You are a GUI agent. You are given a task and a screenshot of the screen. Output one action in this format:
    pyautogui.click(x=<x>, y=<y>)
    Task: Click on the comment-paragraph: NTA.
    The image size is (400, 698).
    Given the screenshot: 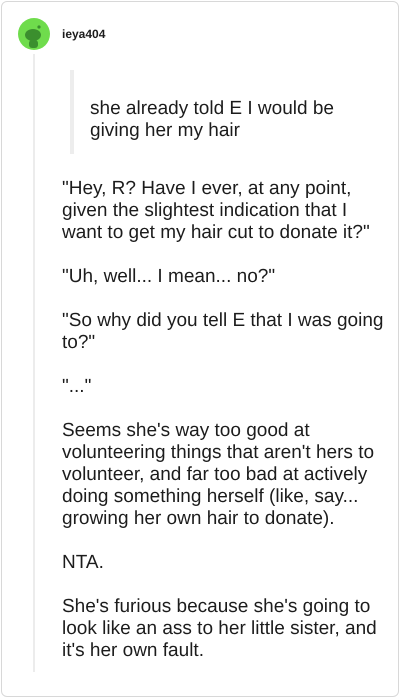 What is the action you would take?
    pyautogui.click(x=83, y=563)
    